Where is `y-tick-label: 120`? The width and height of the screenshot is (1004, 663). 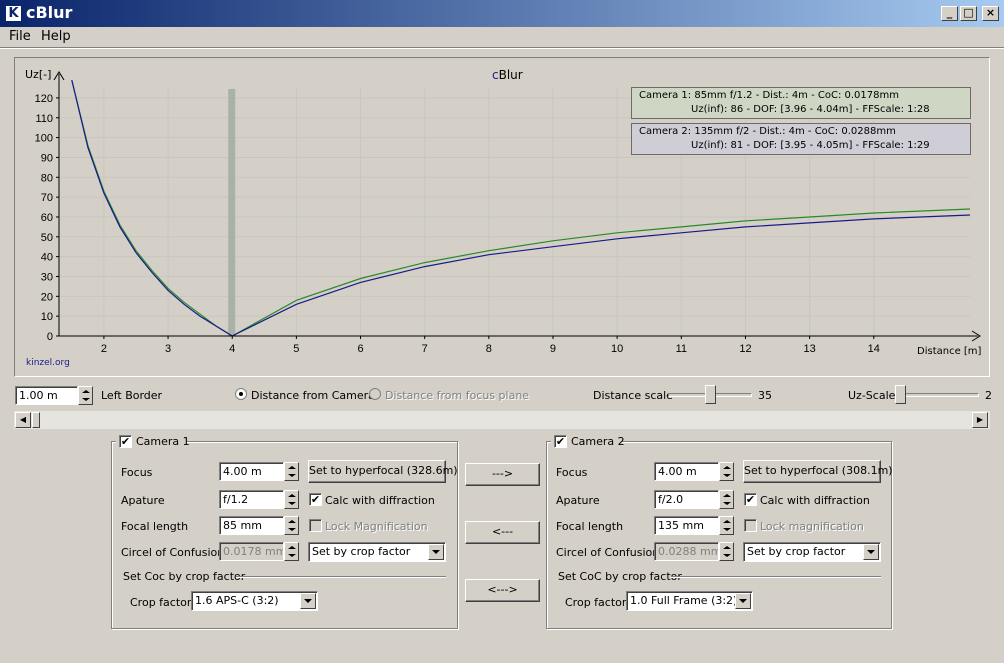
y-tick-label: 120 is located at coordinates (44, 99).